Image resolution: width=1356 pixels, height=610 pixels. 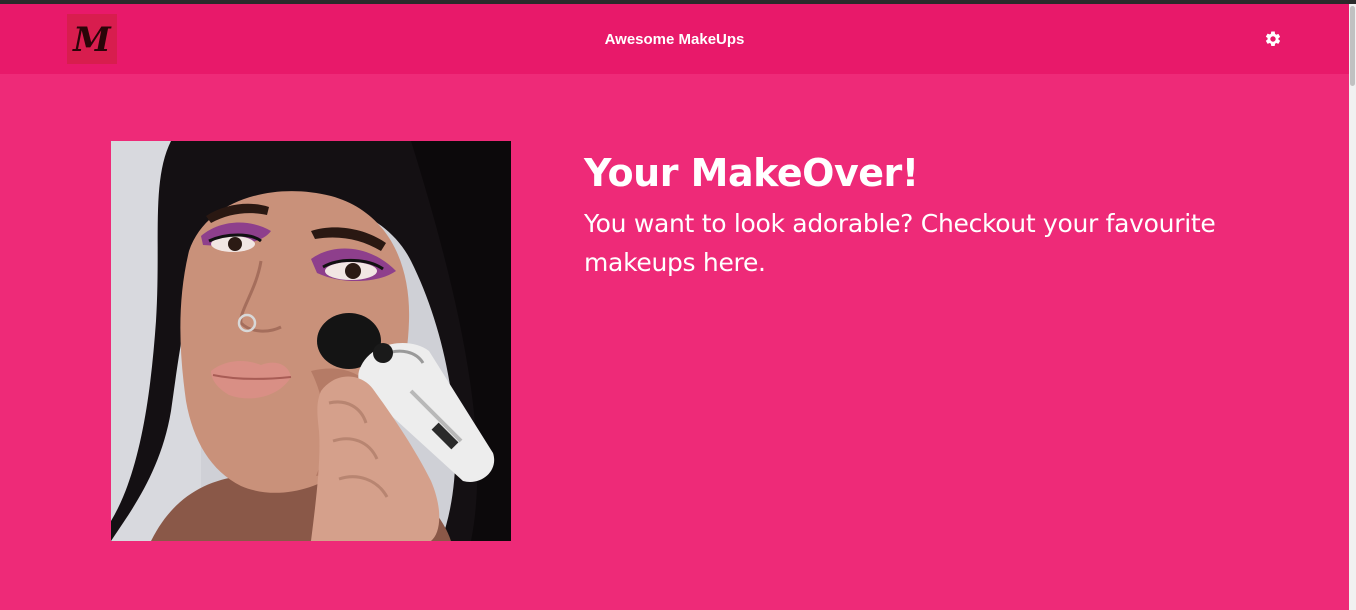 What do you see at coordinates (1352, 307) in the screenshot?
I see `vertical-scrollbar` at bounding box center [1352, 307].